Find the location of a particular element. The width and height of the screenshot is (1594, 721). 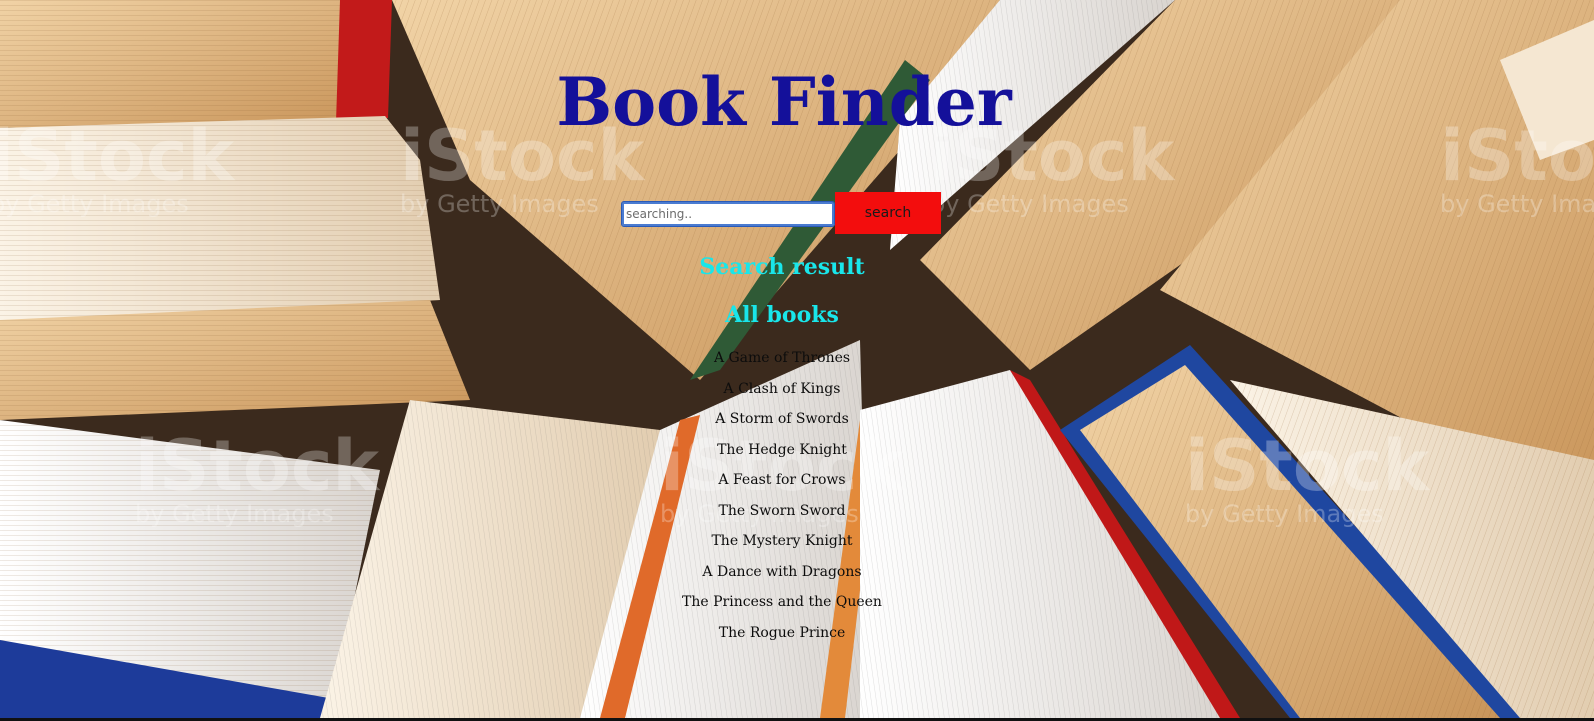

search-result-heading: Search result is located at coordinates (782, 267).